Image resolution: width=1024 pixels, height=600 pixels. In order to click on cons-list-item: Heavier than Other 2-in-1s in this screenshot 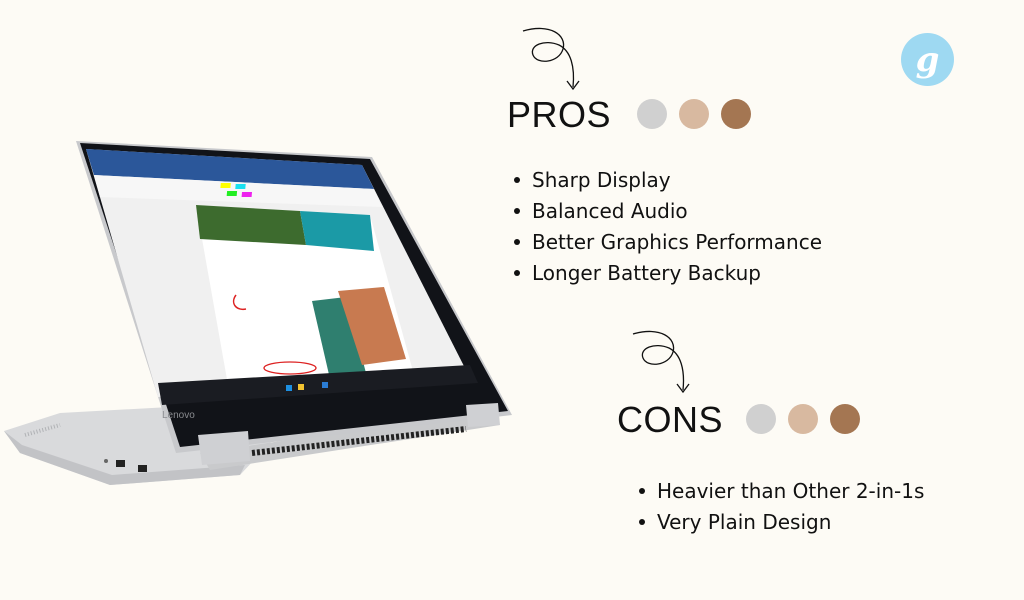, I will do `click(781, 491)`.